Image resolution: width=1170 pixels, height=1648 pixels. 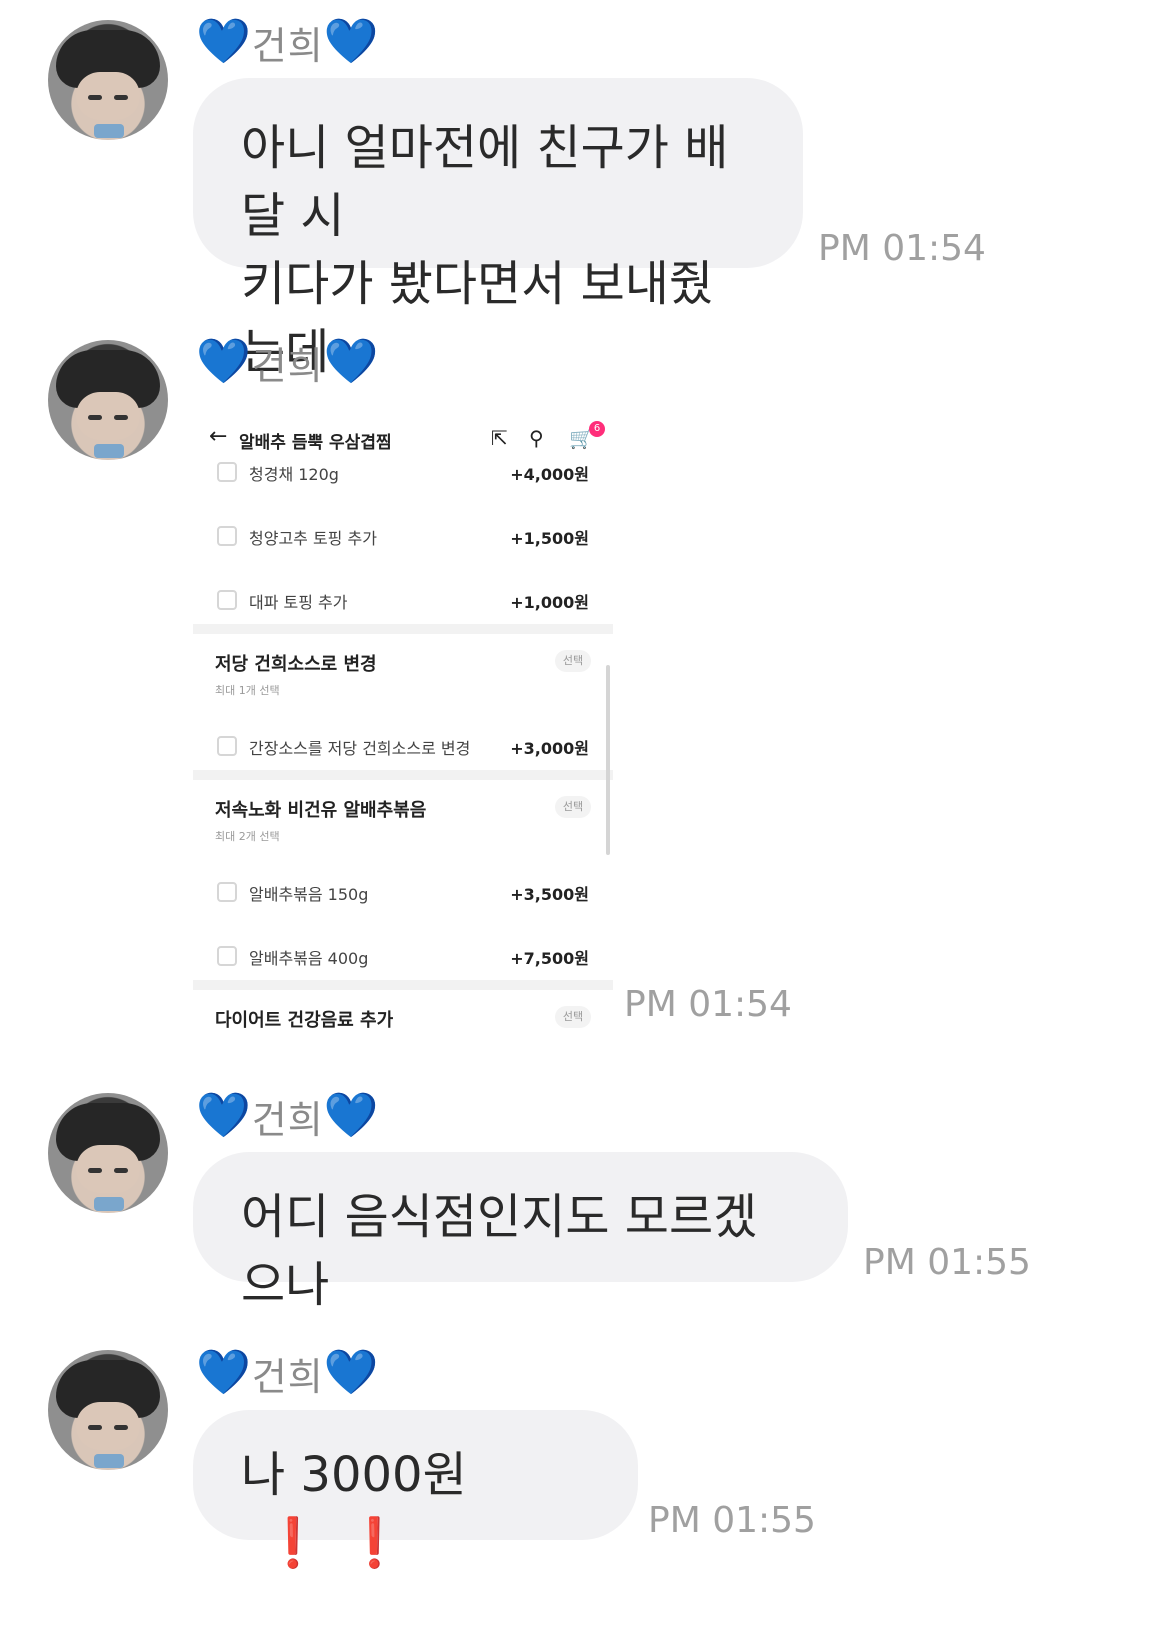 What do you see at coordinates (536, 438) in the screenshot?
I see `search-icon: ⚲` at bounding box center [536, 438].